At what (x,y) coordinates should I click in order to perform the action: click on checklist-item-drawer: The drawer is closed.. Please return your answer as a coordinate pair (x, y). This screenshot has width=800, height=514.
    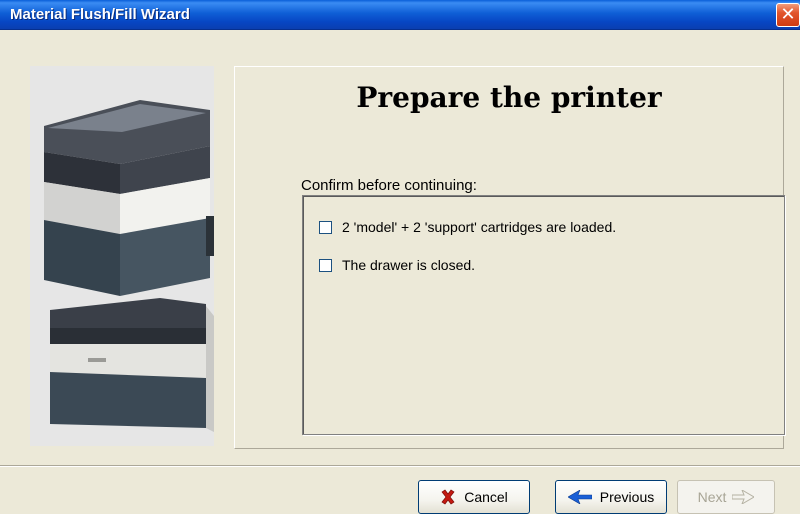
    Looking at the image, I should click on (397, 265).